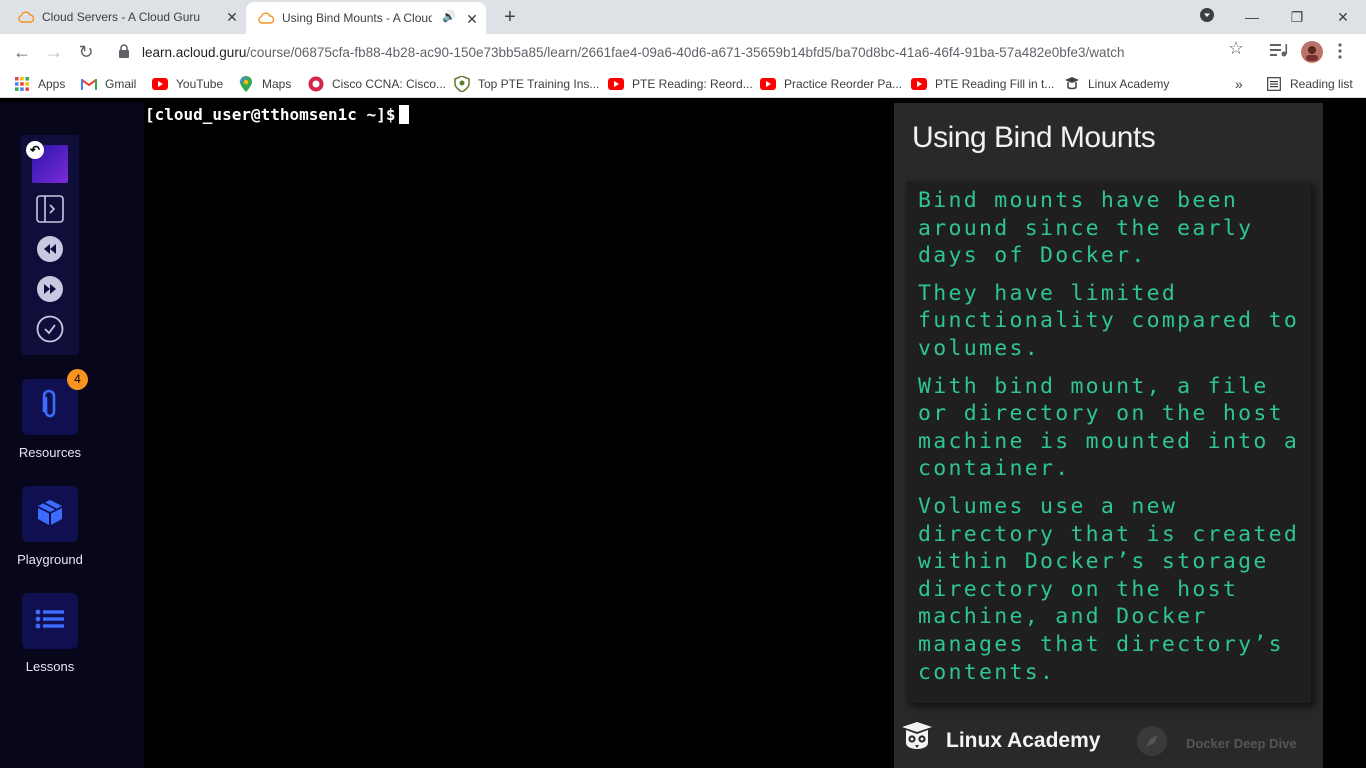  Describe the element at coordinates (1343, 17) in the screenshot. I see `close-window-icon: ✕` at that location.